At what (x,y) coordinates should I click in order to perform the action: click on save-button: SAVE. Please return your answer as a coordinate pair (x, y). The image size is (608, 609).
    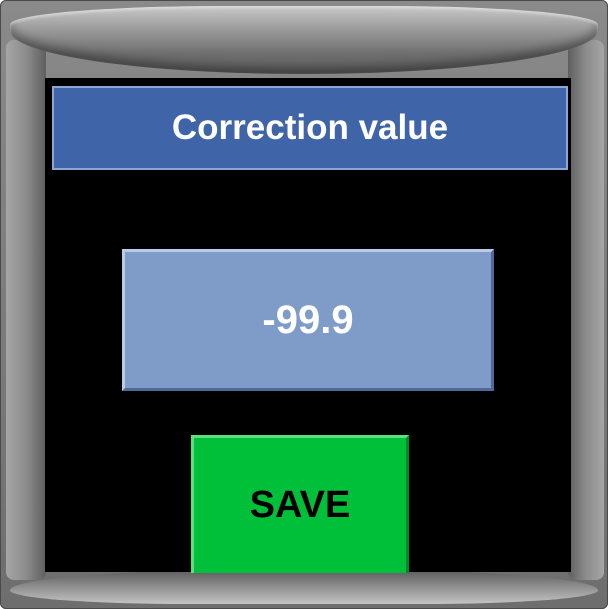
    Looking at the image, I should click on (300, 504).